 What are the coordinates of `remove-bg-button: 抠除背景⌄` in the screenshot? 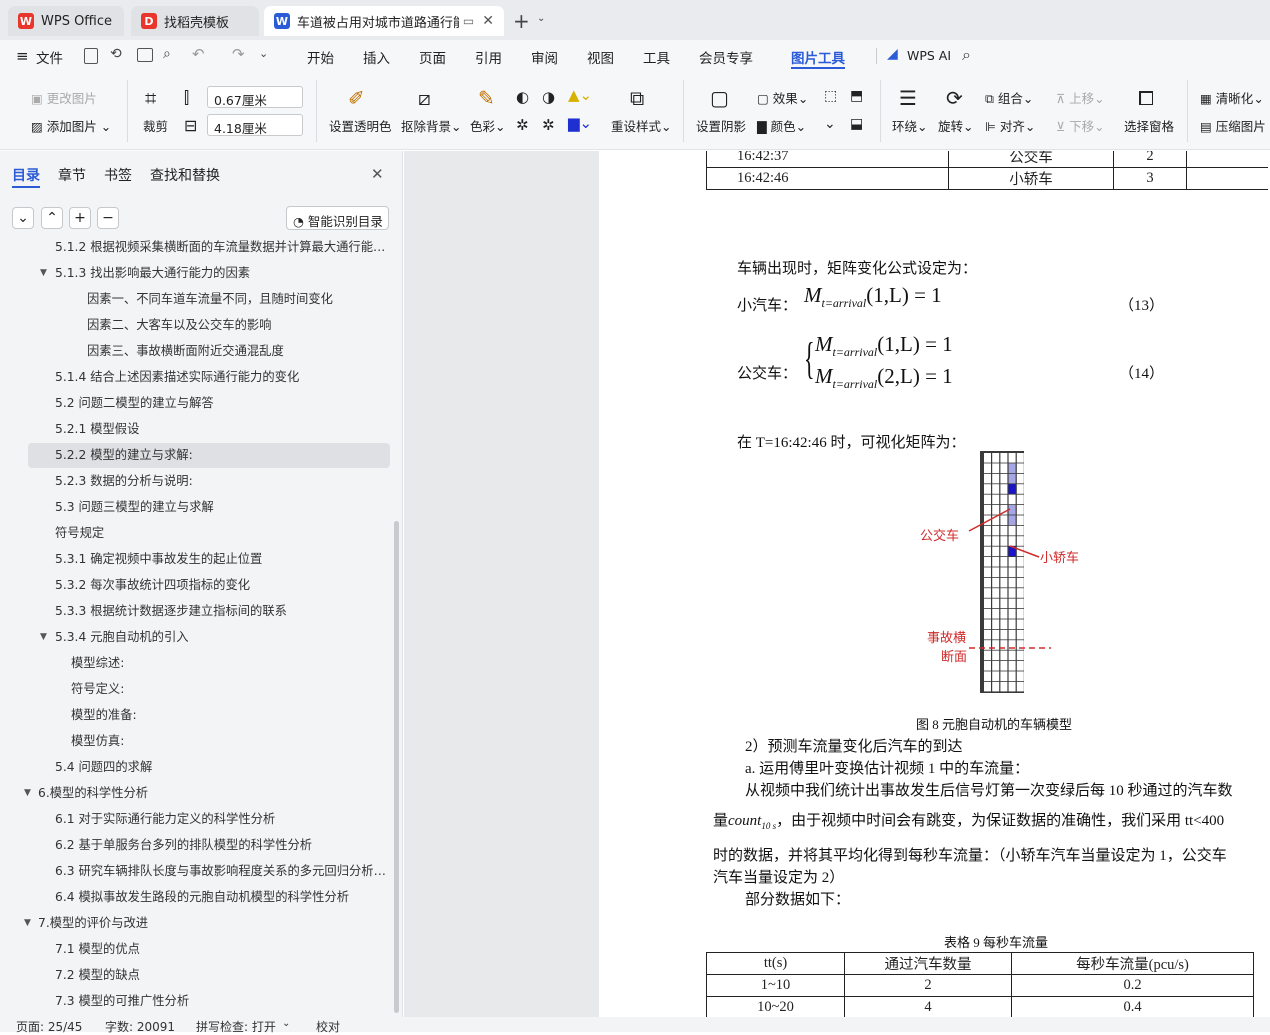 It's located at (431, 125).